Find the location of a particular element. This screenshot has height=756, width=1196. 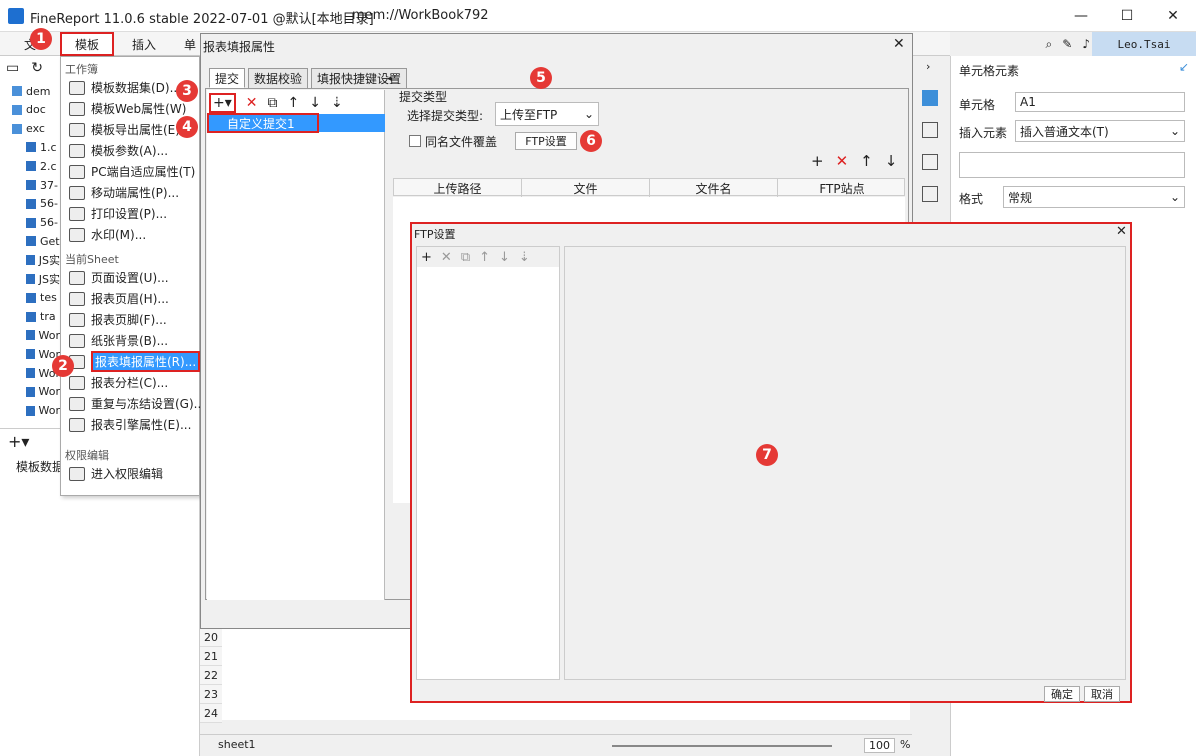

cell-attribute-icon is located at coordinates (930, 130).